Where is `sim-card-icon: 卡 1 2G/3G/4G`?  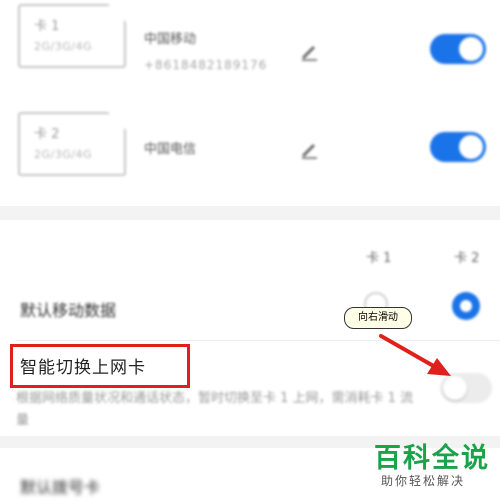
sim-card-icon: 卡 1 2G/3G/4G is located at coordinates (72, 36).